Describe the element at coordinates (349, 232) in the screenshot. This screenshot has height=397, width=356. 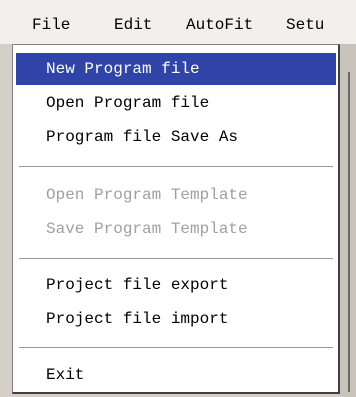
I see `window-border-line` at that location.